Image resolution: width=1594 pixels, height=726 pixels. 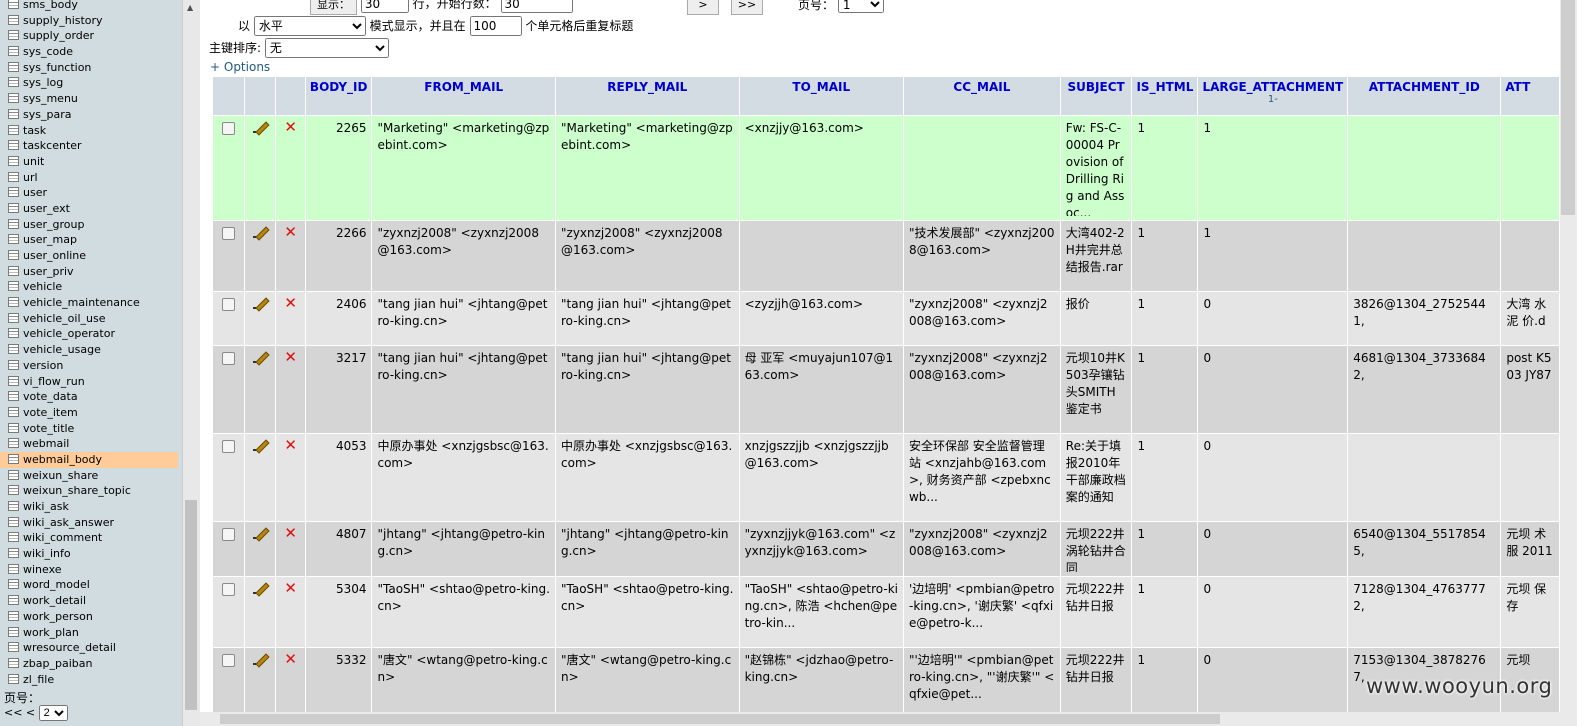 I want to click on cell-from: "tang jian hui" <jhtang@petro-king.cn>, so click(x=463, y=318).